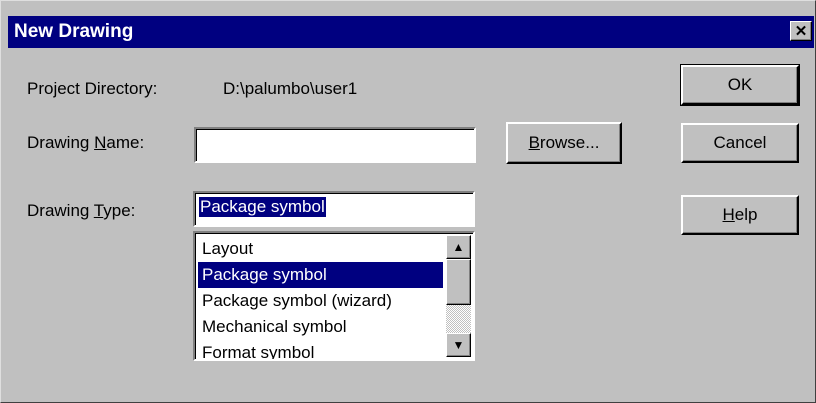 The width and height of the screenshot is (816, 403). I want to click on list-scrollbar: ▲ ▼, so click(458, 296).